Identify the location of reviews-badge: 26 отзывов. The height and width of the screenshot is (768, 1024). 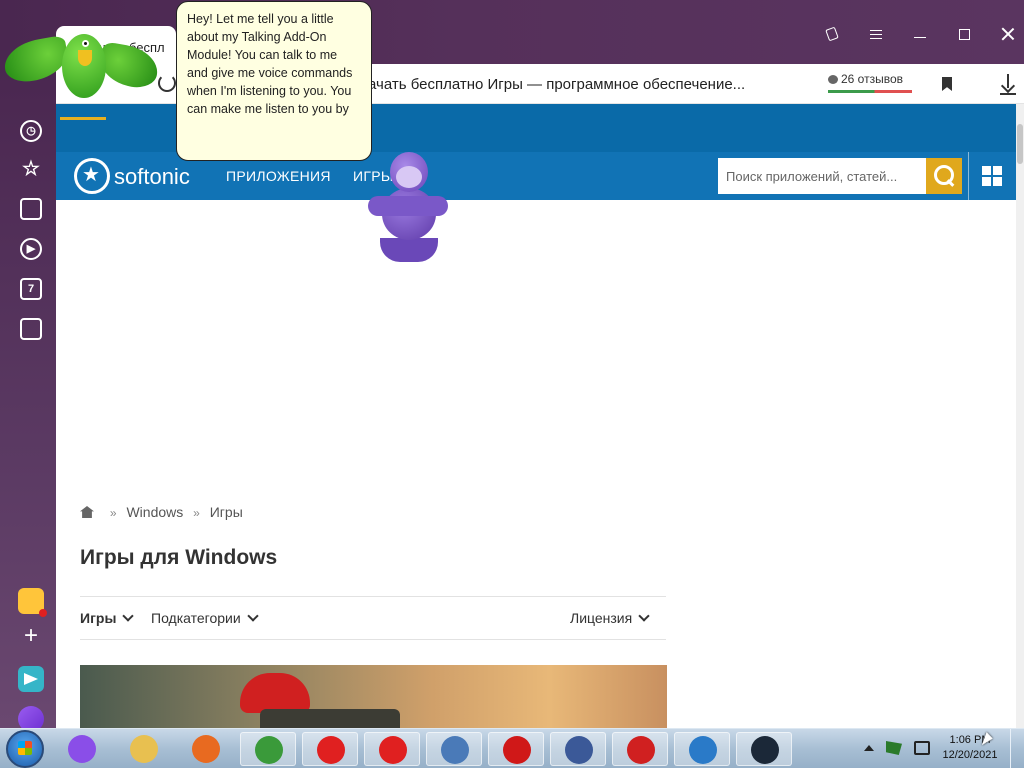
(870, 82).